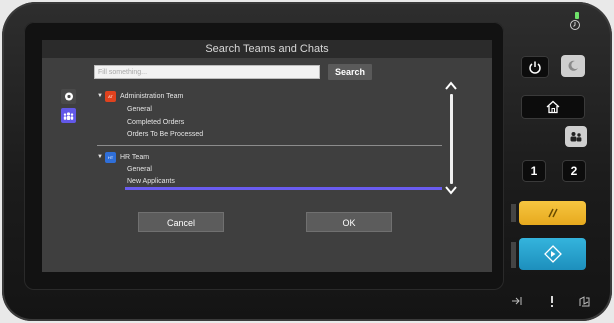 The image size is (614, 323). I want to click on power-button, so click(535, 67).